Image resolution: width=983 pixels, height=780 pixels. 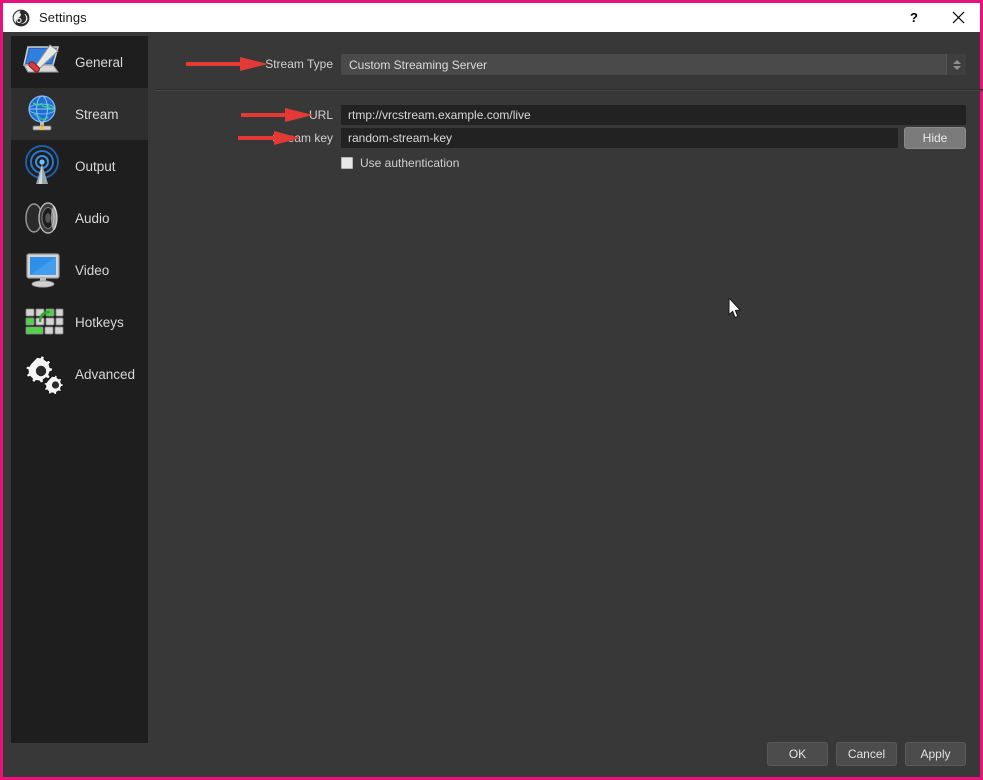 I want to click on sidebar-item-label: Advanced, so click(x=105, y=374).